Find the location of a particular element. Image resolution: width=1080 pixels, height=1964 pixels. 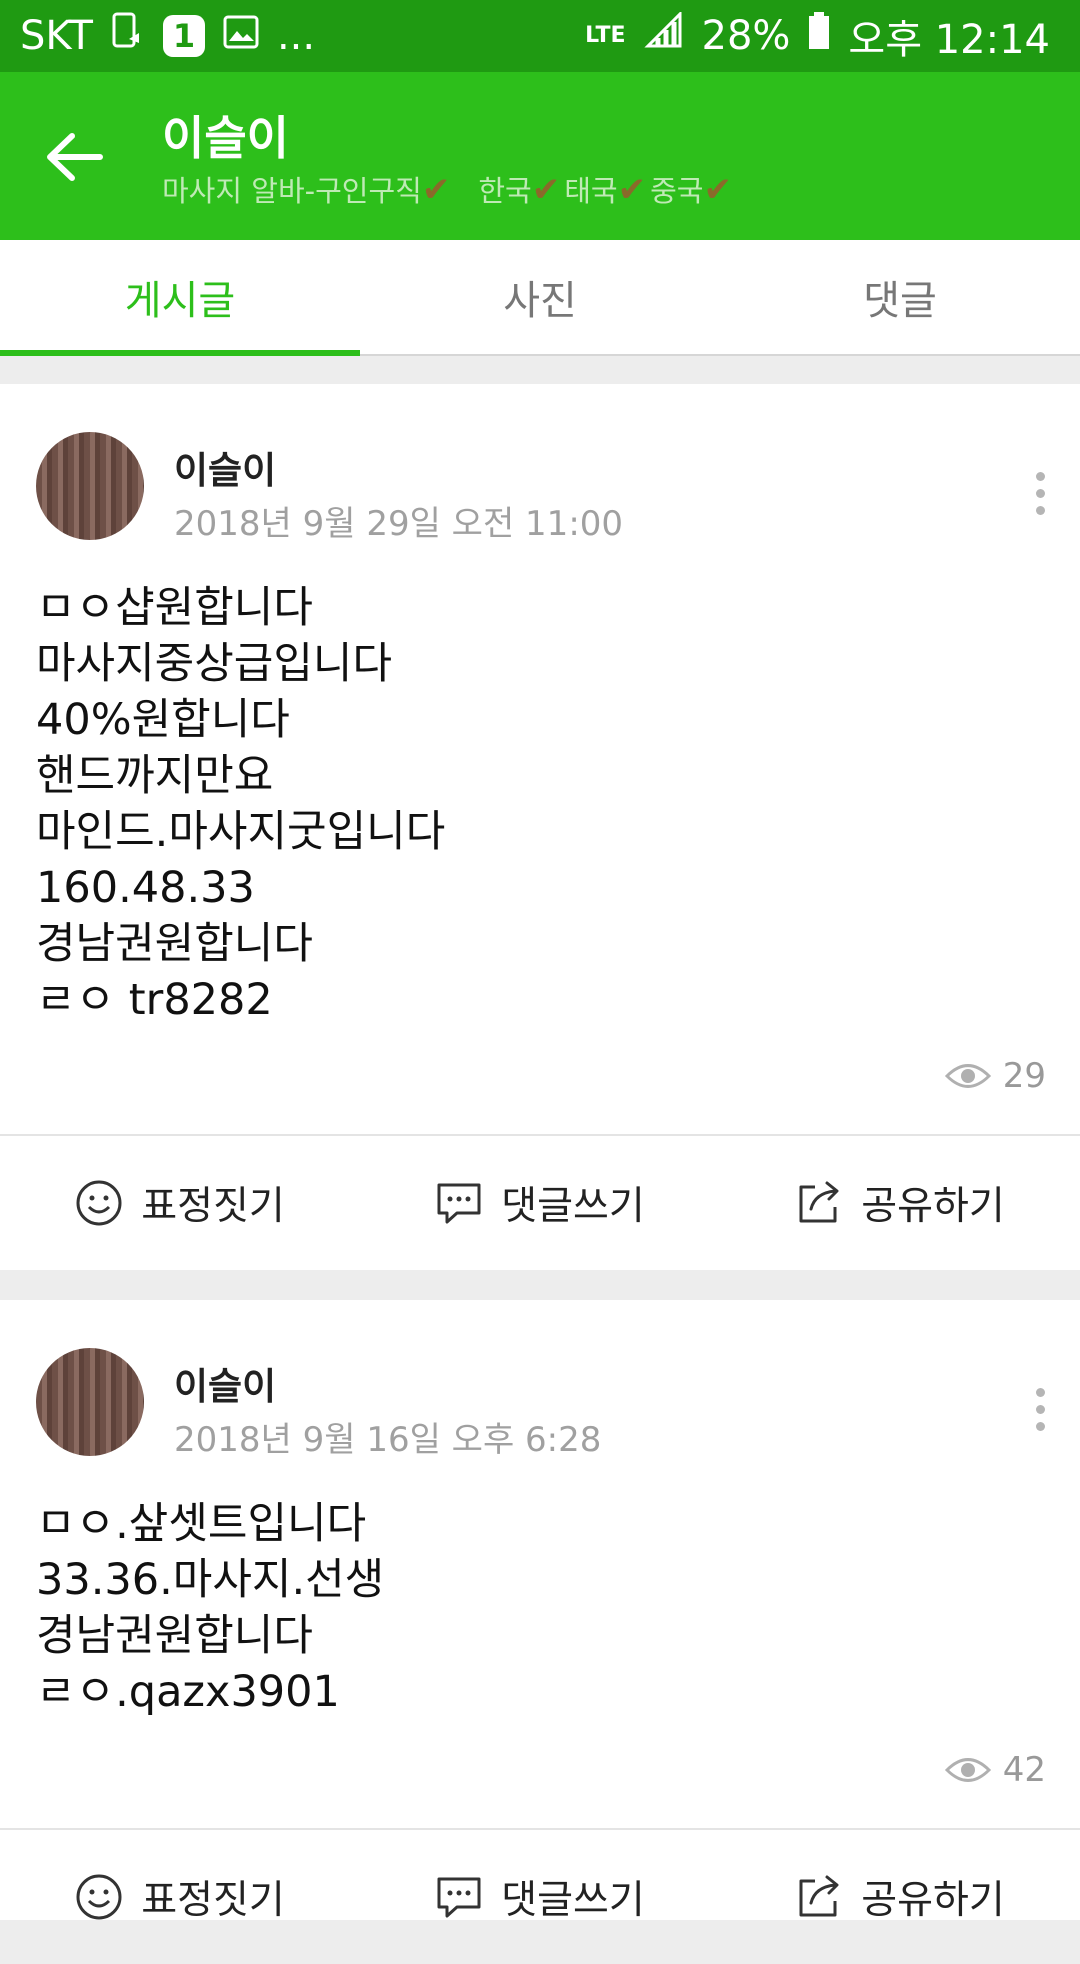

lte-indicator: LTE is located at coordinates (605, 35).